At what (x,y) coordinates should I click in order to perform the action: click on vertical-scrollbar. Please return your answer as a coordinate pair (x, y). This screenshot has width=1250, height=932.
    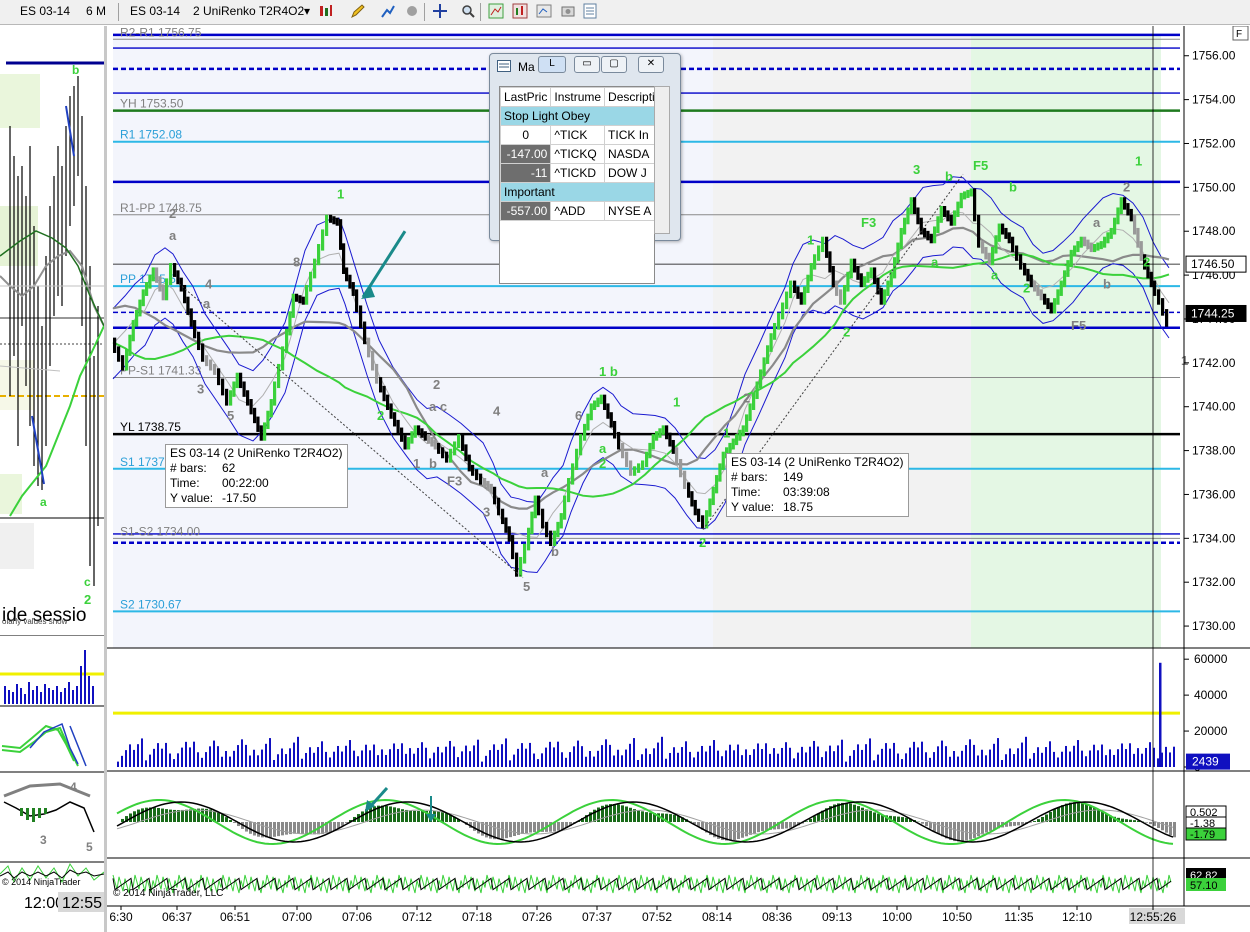
    Looking at the image, I should click on (662, 160).